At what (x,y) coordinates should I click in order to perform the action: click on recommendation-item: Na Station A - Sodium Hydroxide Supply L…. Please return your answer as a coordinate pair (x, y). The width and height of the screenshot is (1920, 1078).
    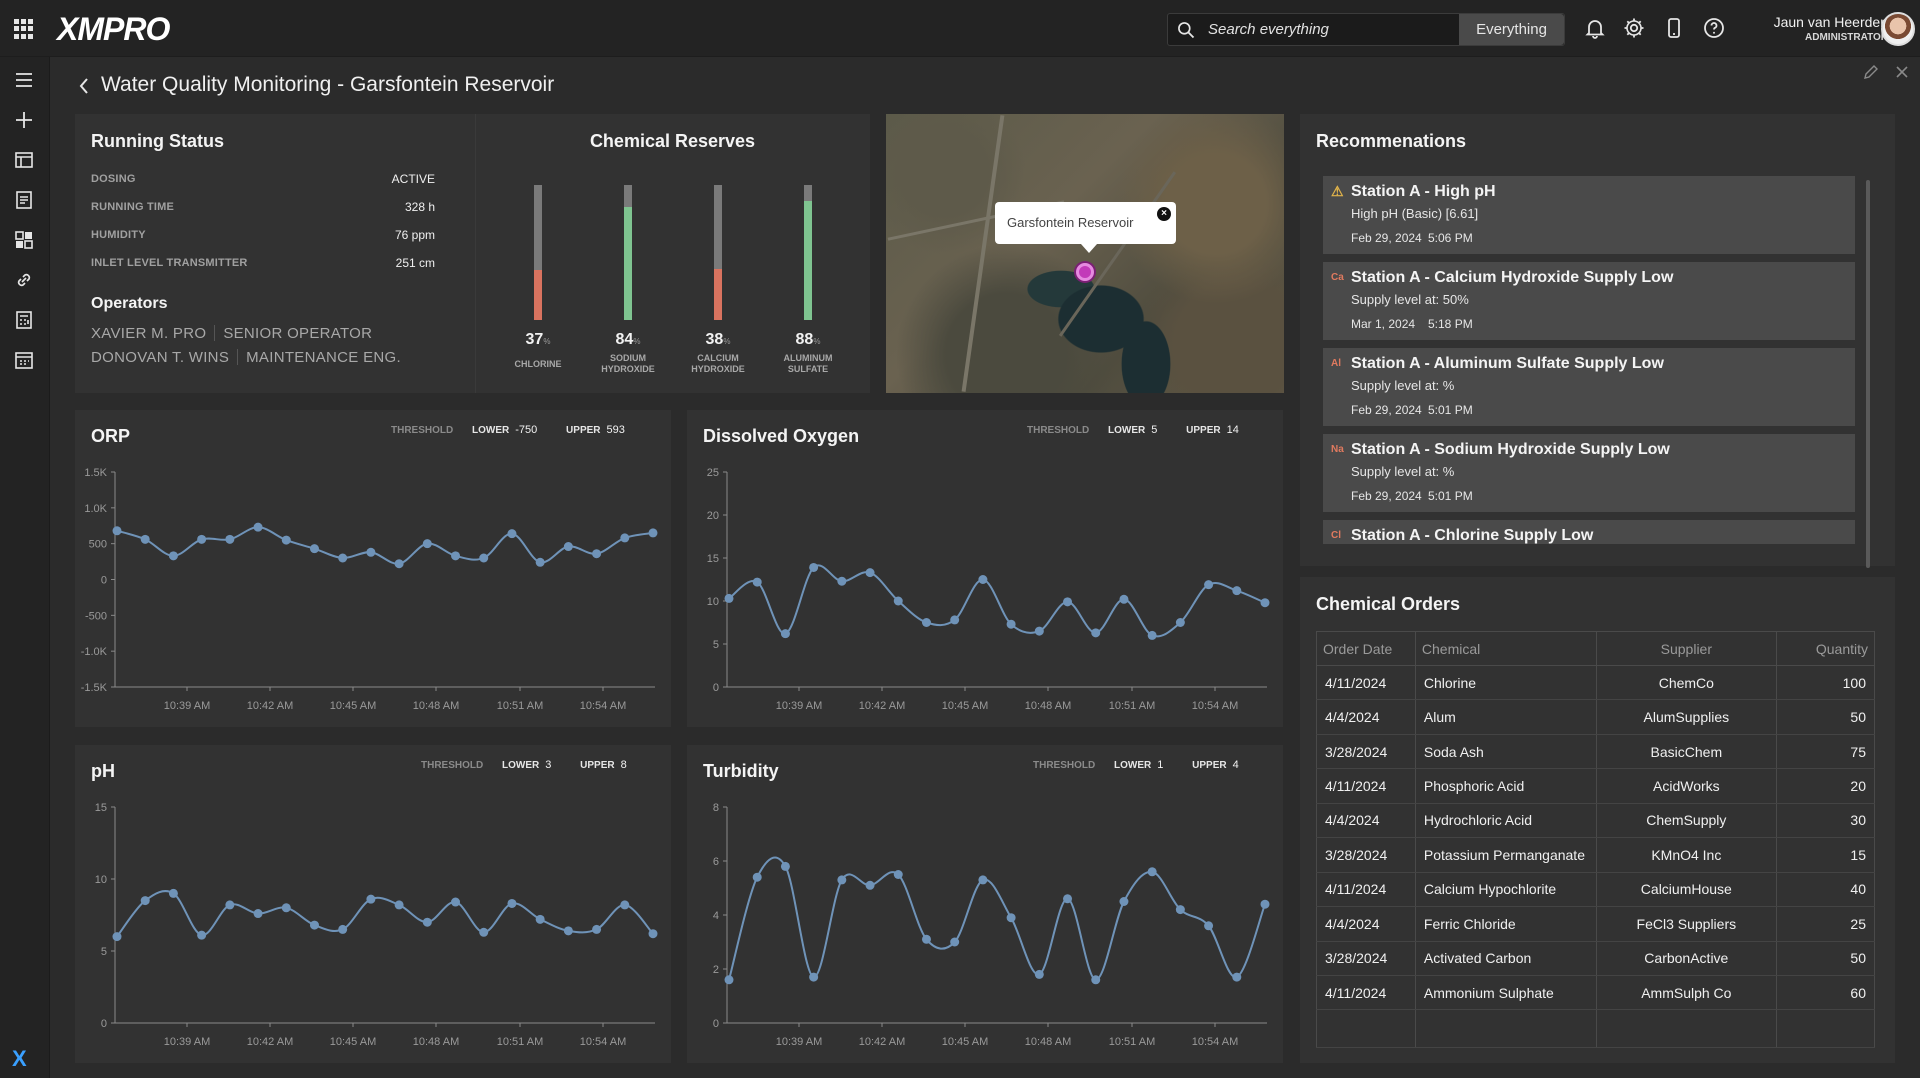
    Looking at the image, I should click on (1589, 473).